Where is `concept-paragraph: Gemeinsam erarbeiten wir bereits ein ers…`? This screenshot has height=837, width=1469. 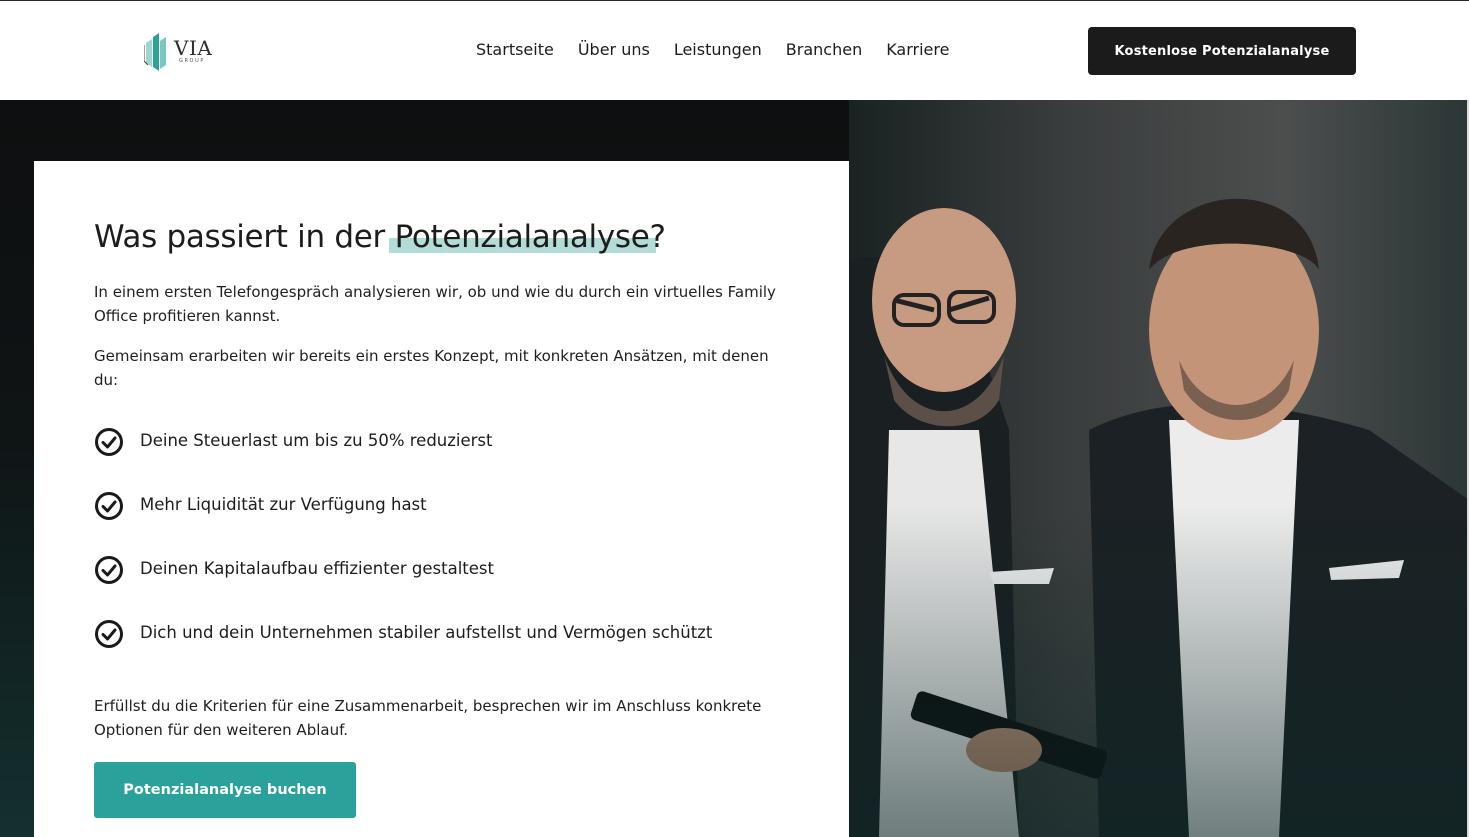
concept-paragraph: Gemeinsam erarbeiten wir bereits ein ers… is located at coordinates (431, 368).